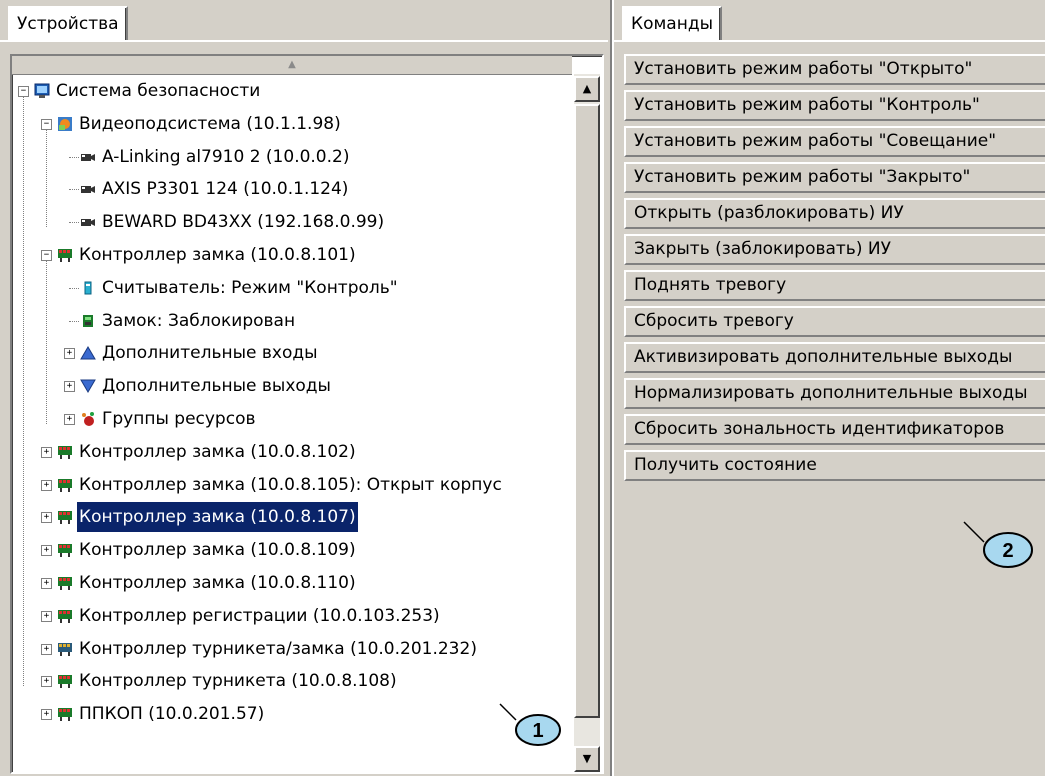  I want to click on tree-node-label: Дополнительные выходы, so click(216, 386).